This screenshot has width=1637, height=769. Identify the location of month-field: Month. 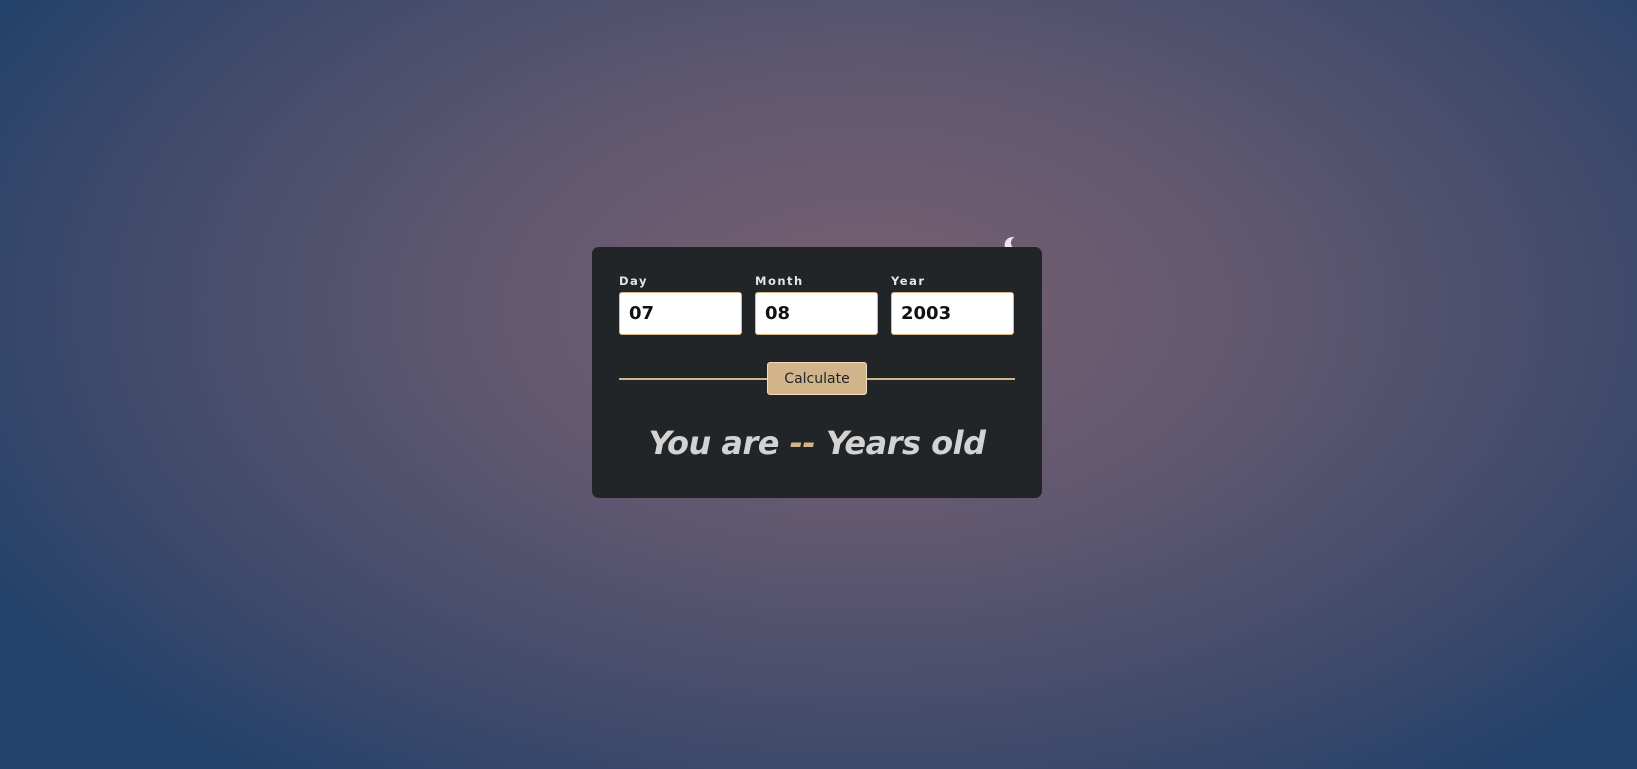
(816, 304).